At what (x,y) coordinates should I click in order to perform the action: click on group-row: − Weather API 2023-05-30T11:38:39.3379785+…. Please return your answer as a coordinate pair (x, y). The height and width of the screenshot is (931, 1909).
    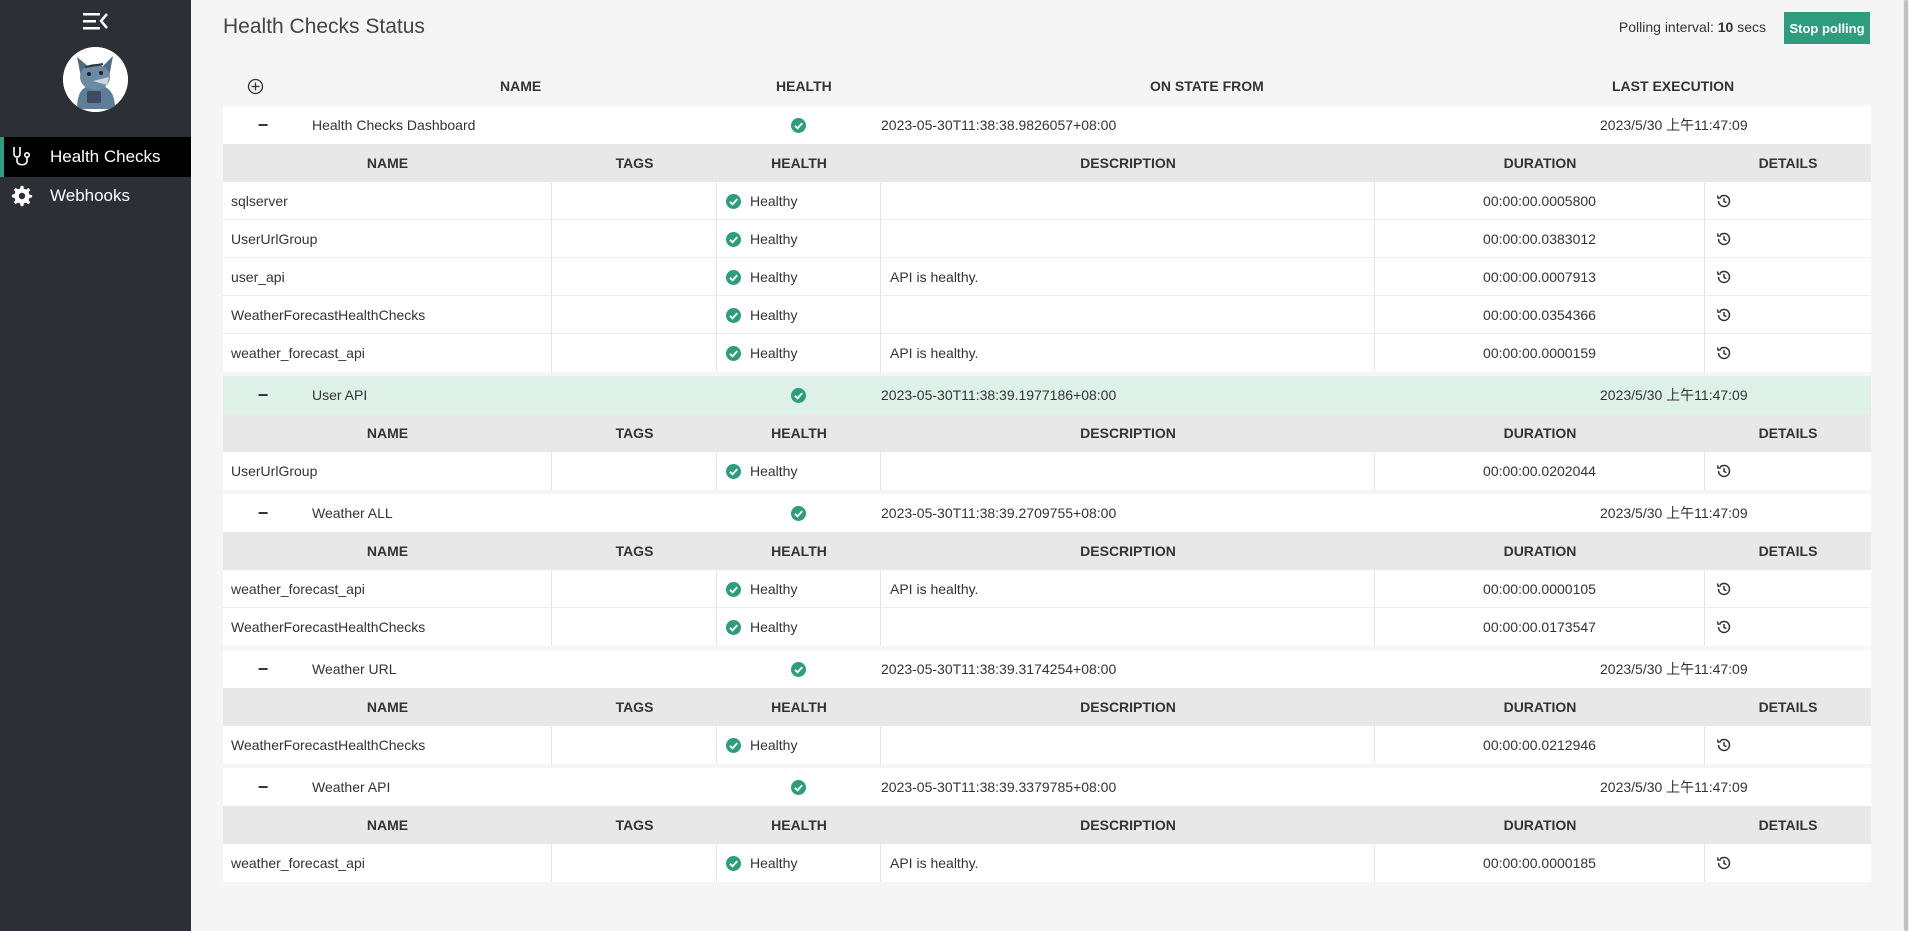
    Looking at the image, I should click on (1047, 787).